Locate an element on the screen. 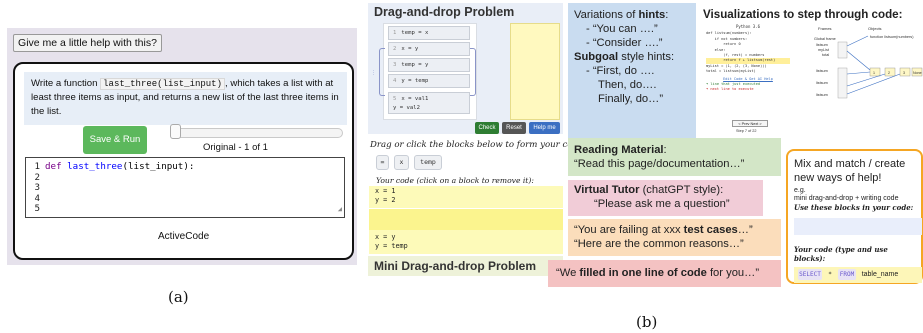 Image resolution: width=923 pixels, height=333 pixels. line-number: 5 is located at coordinates (37, 209).